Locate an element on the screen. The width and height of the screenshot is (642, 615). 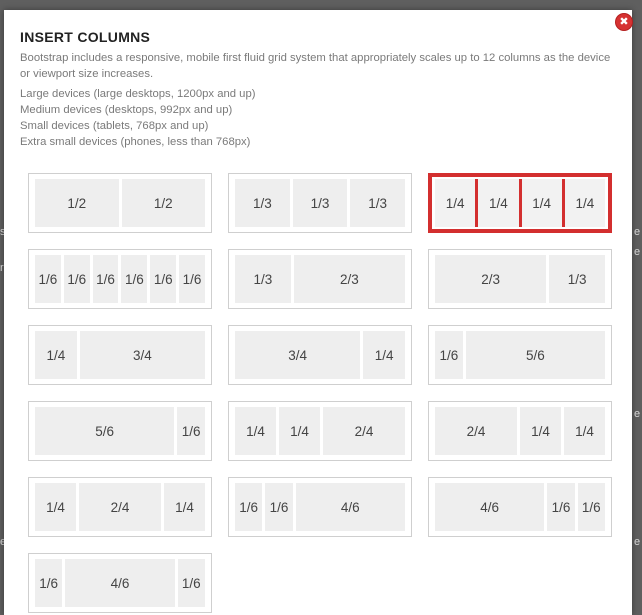
column-layout-option: 1/3 1/3 1/3 is located at coordinates (320, 203).